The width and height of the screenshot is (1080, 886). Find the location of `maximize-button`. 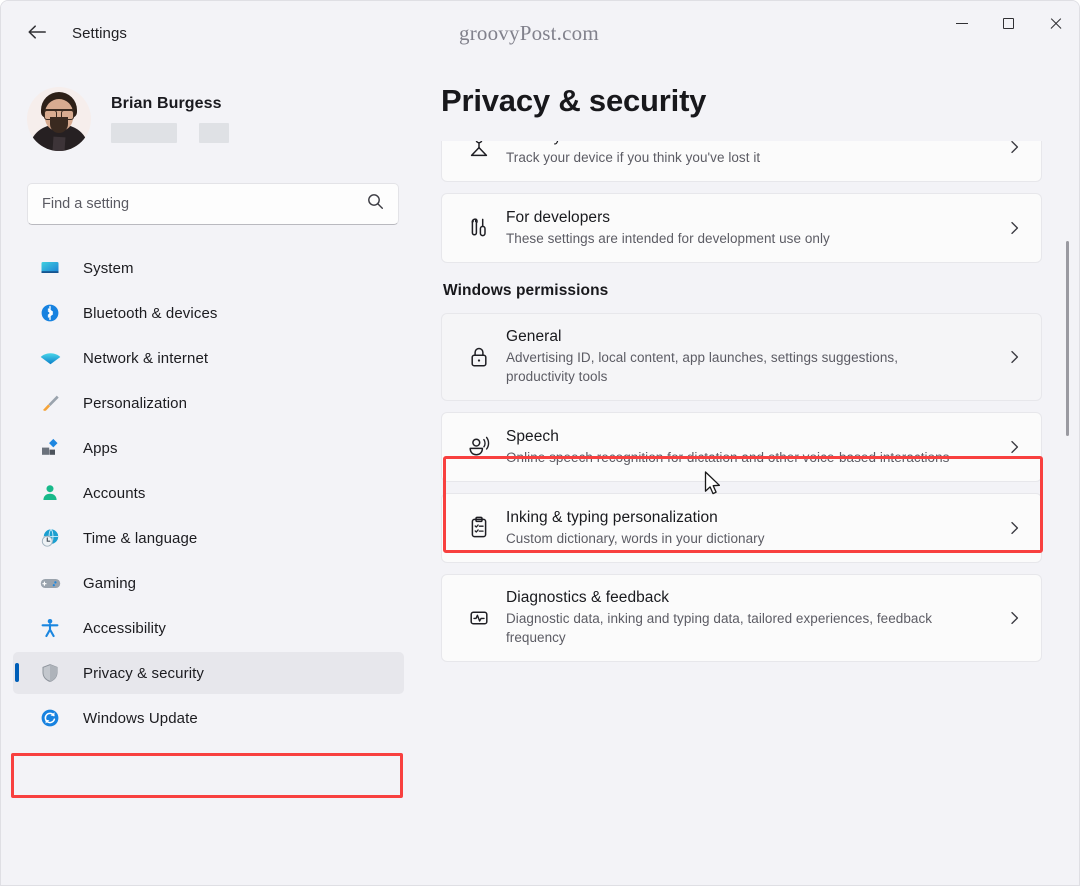

maximize-button is located at coordinates (1008, 23).